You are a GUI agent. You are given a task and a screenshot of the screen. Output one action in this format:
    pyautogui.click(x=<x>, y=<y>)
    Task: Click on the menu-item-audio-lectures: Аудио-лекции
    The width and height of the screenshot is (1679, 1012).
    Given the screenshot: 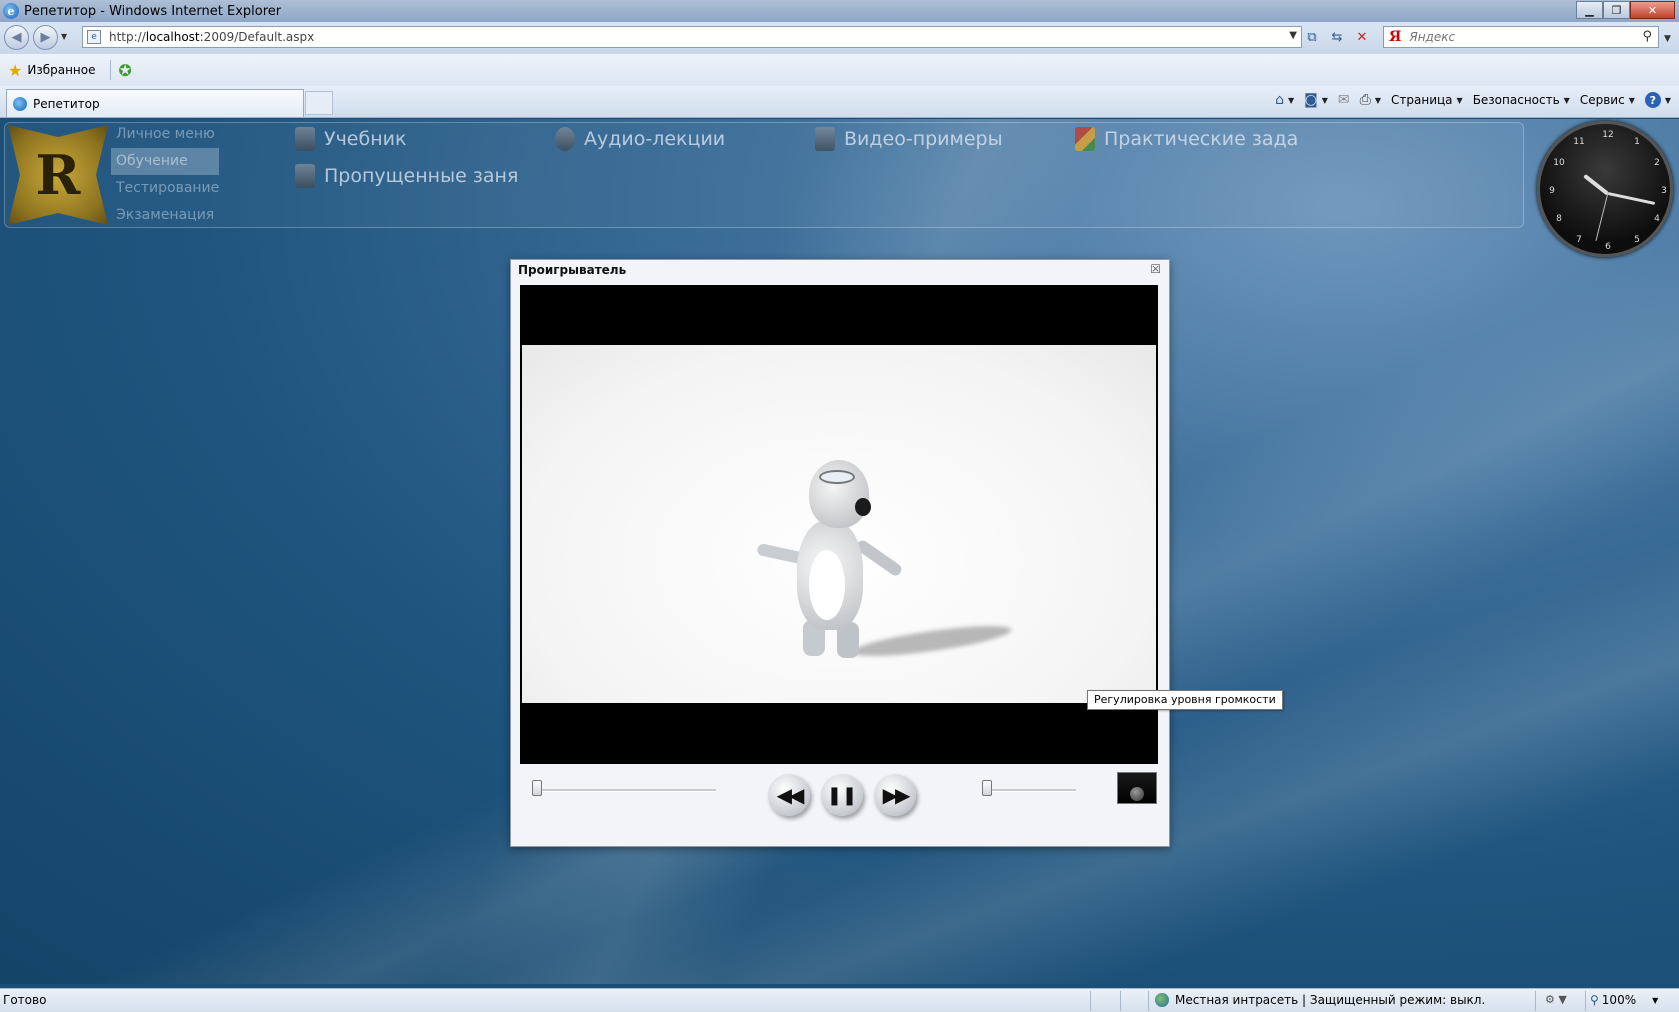 What is the action you would take?
    pyautogui.click(x=640, y=139)
    